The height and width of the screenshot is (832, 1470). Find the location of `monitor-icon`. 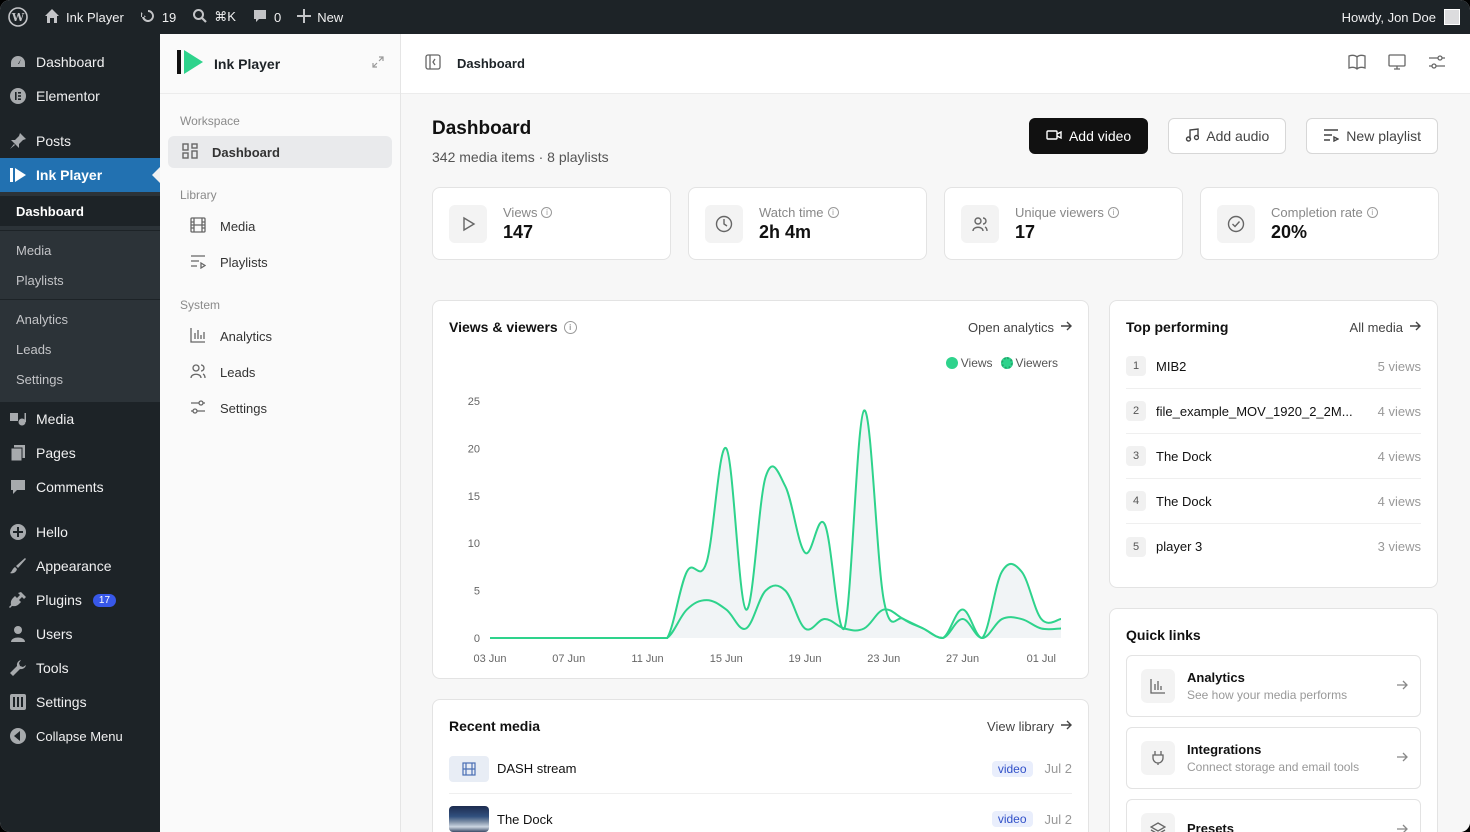

monitor-icon is located at coordinates (1397, 63).